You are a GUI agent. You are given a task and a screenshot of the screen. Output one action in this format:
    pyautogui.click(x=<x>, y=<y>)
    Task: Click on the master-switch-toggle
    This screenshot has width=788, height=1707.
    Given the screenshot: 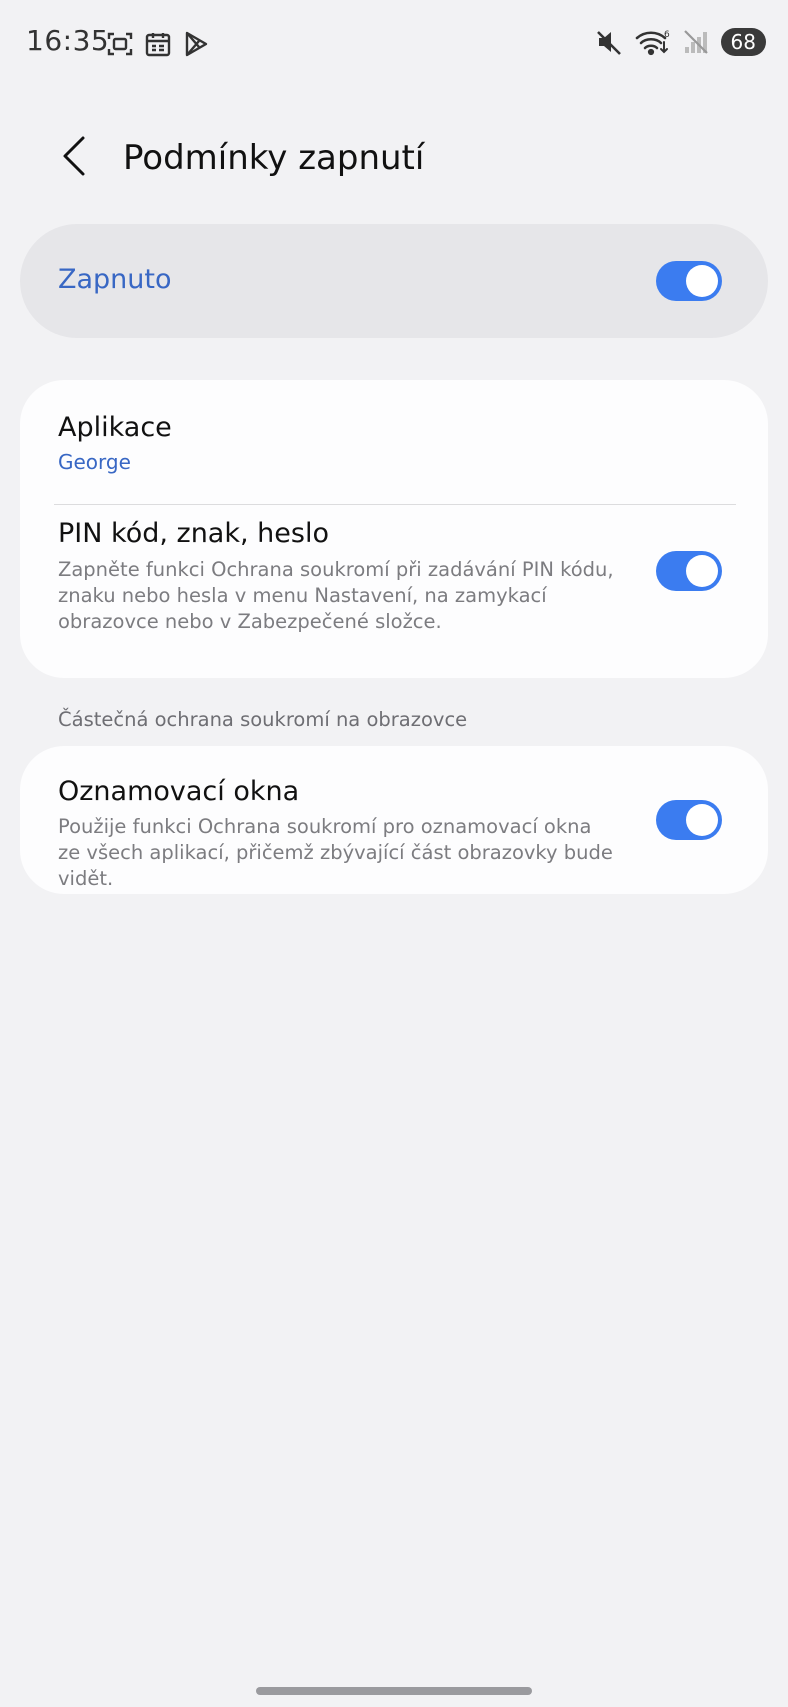 What is the action you would take?
    pyautogui.click(x=689, y=281)
    